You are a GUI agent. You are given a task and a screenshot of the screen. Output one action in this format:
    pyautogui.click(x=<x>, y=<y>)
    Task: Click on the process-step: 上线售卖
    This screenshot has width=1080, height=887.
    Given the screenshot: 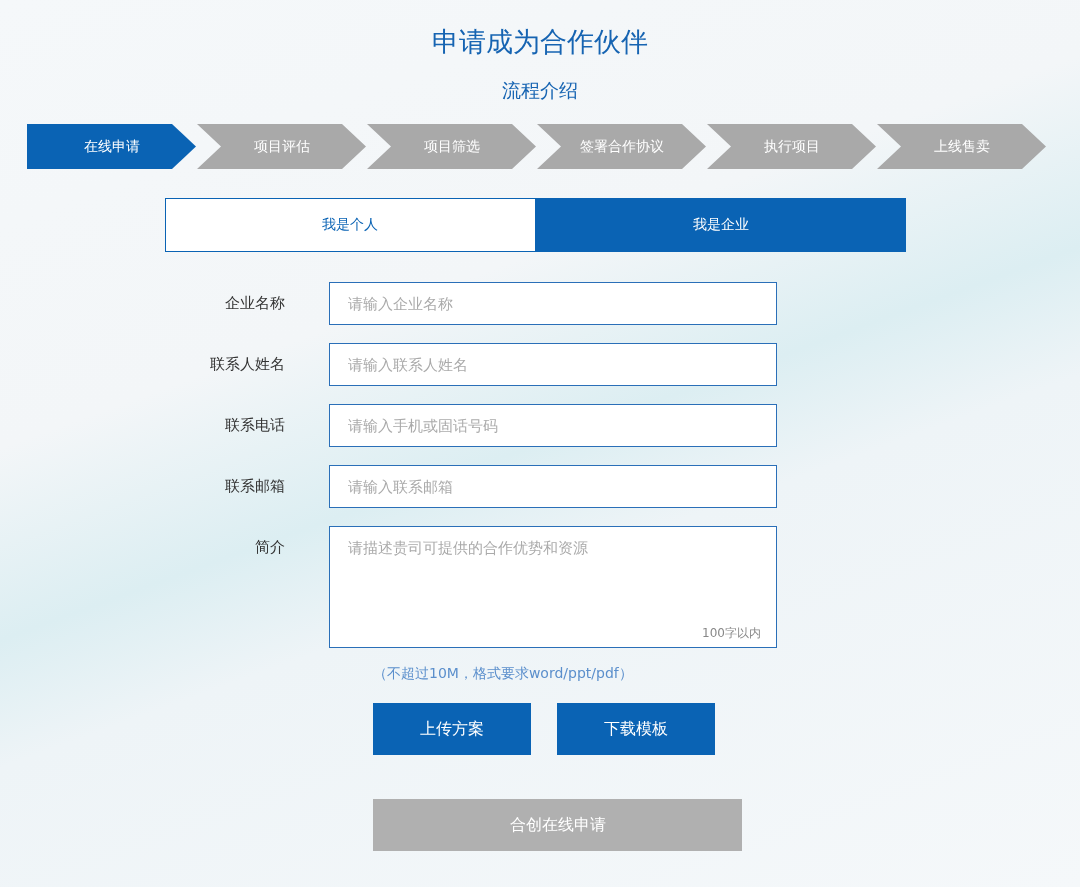 What is the action you would take?
    pyautogui.click(x=961, y=146)
    